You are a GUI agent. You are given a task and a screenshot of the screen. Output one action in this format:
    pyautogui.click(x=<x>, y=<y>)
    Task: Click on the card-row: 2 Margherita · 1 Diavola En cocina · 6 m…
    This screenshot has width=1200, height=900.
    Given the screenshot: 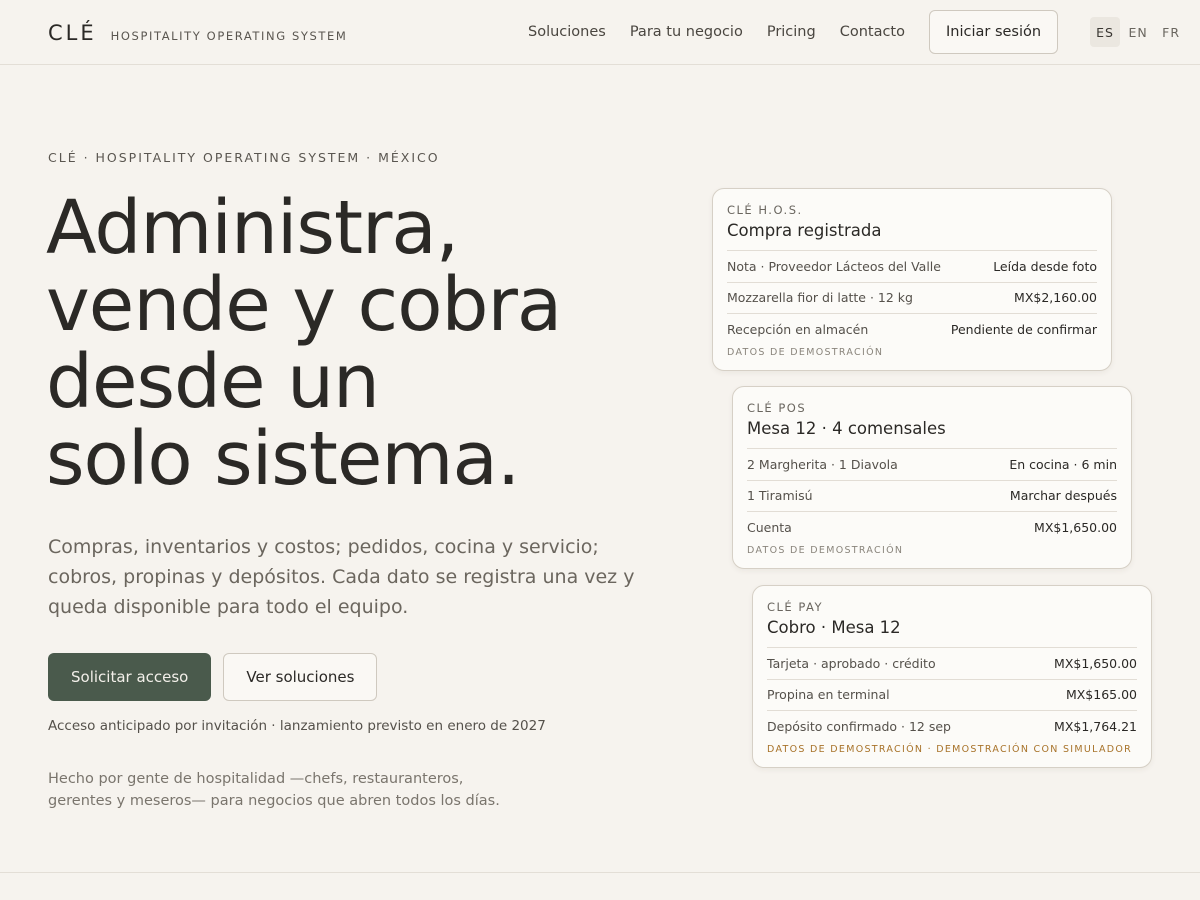 What is the action you would take?
    pyautogui.click(x=932, y=464)
    